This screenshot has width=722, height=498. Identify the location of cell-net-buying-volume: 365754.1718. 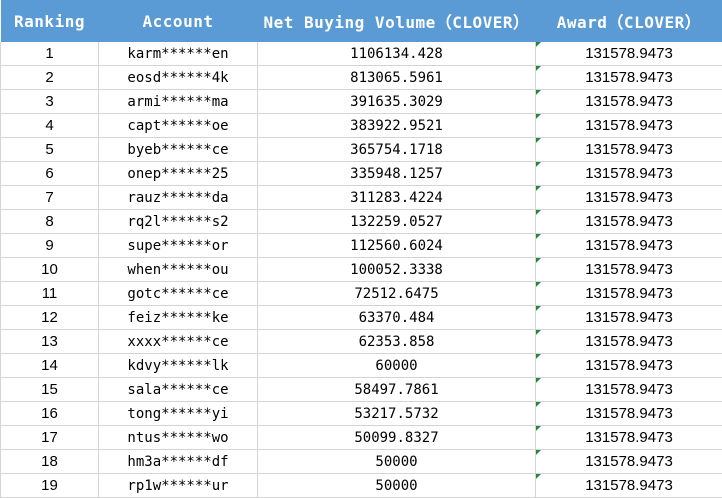
(396, 149).